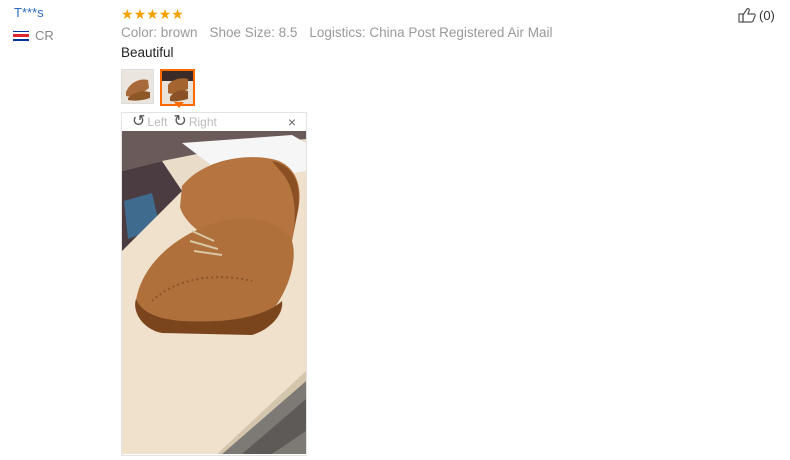 Image resolution: width=790 pixels, height=460 pixels. I want to click on reviewer-name: T***s, so click(29, 12).